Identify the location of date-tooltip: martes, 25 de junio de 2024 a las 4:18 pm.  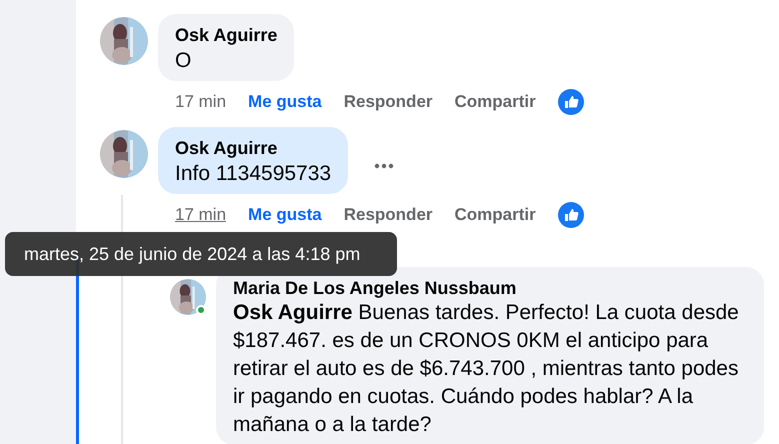
(201, 254).